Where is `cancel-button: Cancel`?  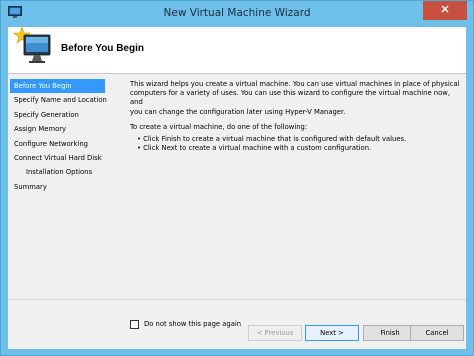 cancel-button: Cancel is located at coordinates (437, 333).